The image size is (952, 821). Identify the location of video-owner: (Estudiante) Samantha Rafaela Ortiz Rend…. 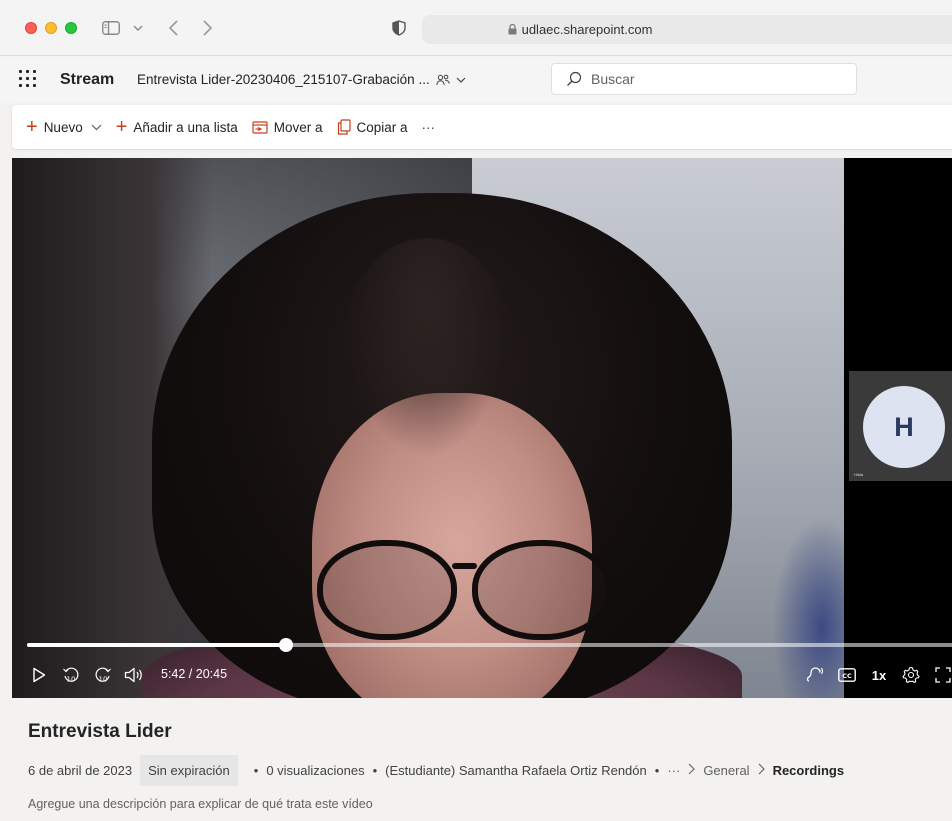
(516, 770).